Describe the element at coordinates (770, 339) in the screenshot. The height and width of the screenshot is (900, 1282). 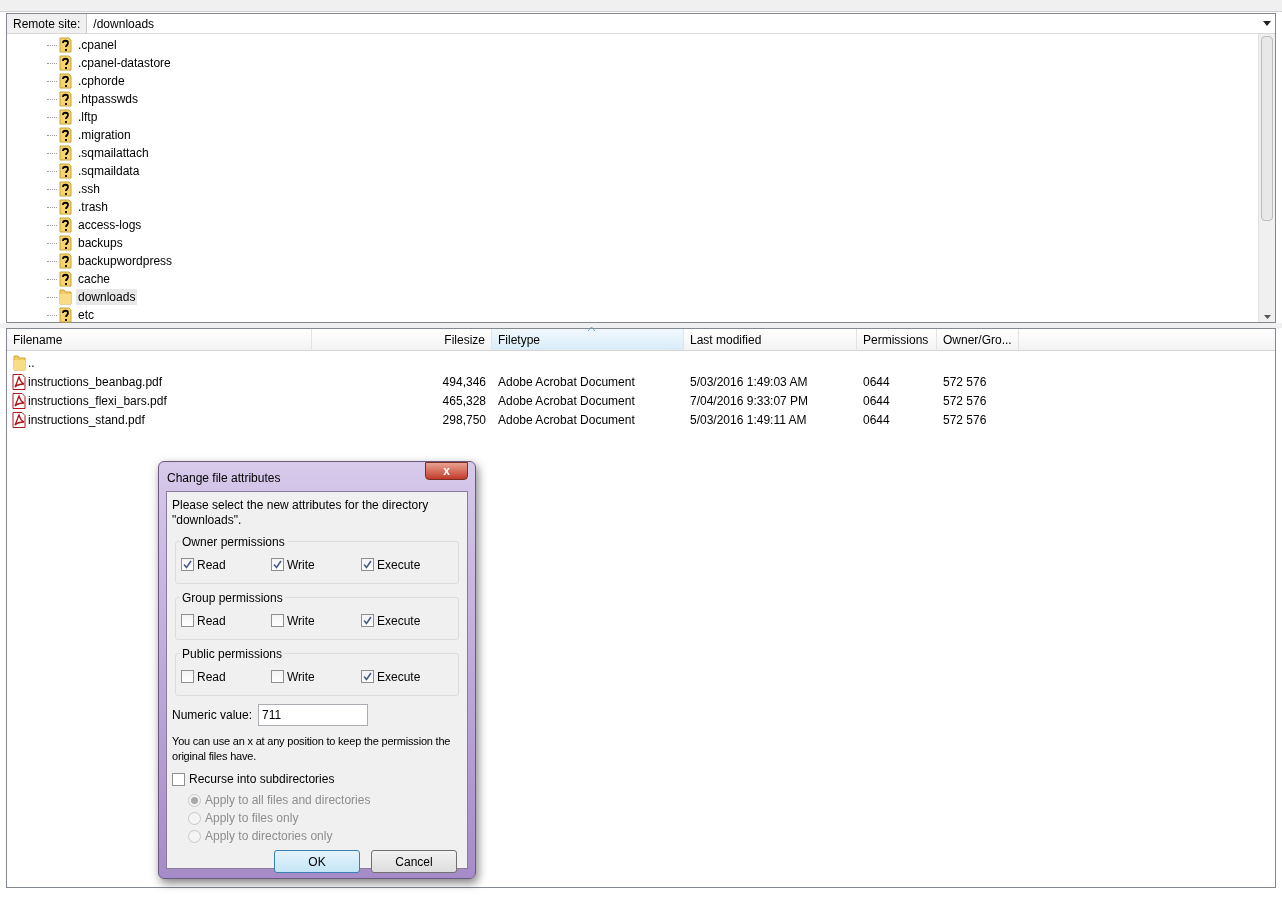
I see `column-header: Last modified` at that location.